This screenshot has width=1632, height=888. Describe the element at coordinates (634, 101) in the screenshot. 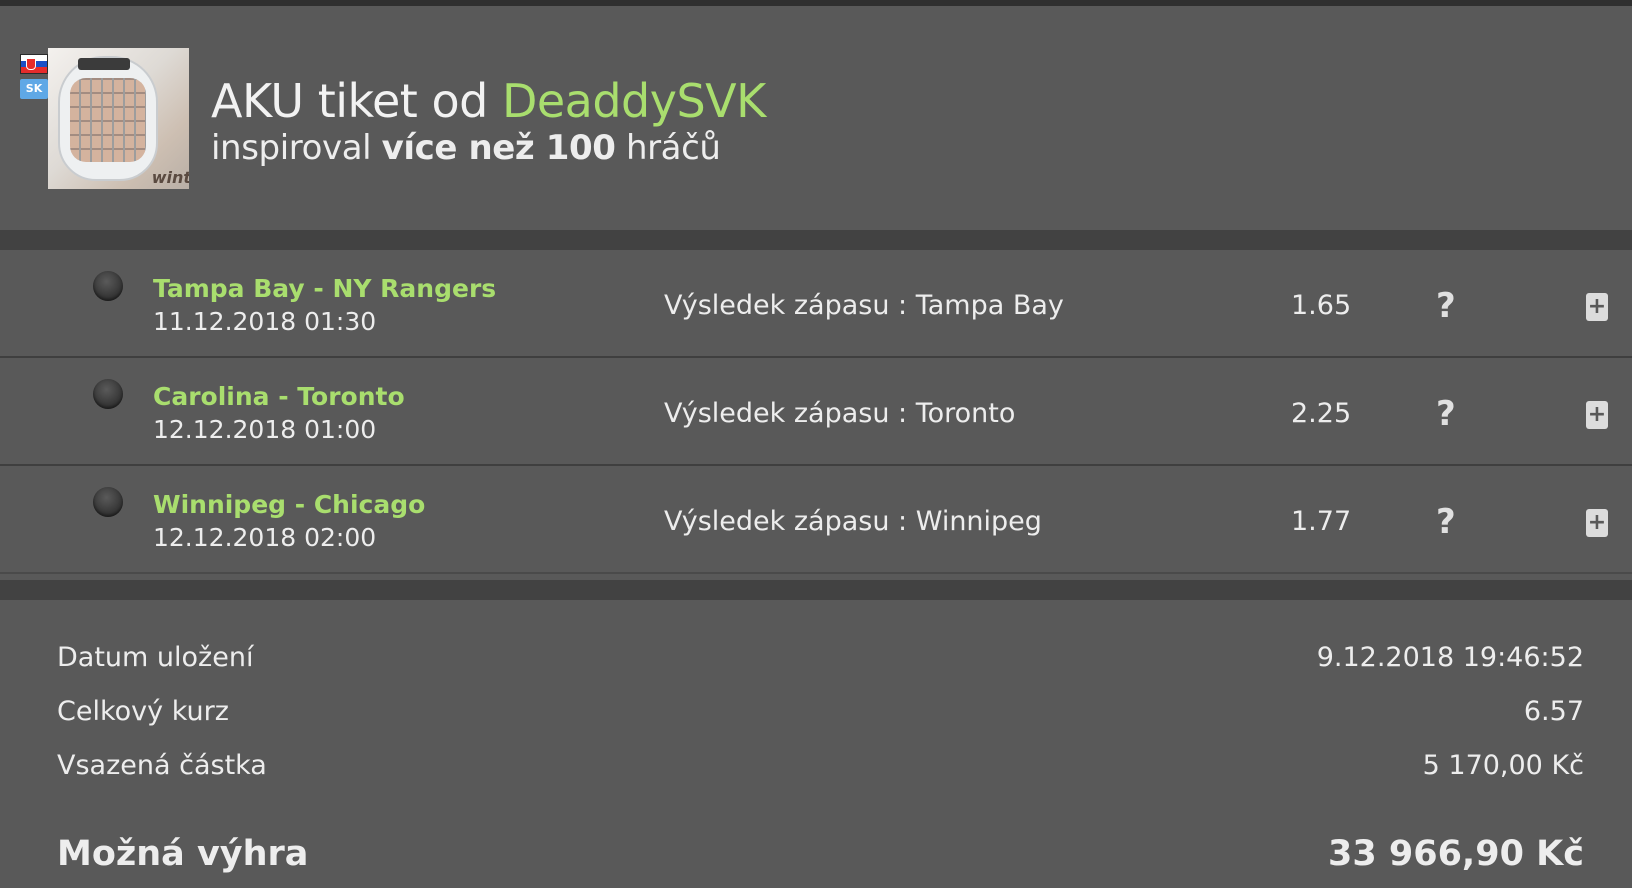

I see `username-link: DeaddySVK` at that location.